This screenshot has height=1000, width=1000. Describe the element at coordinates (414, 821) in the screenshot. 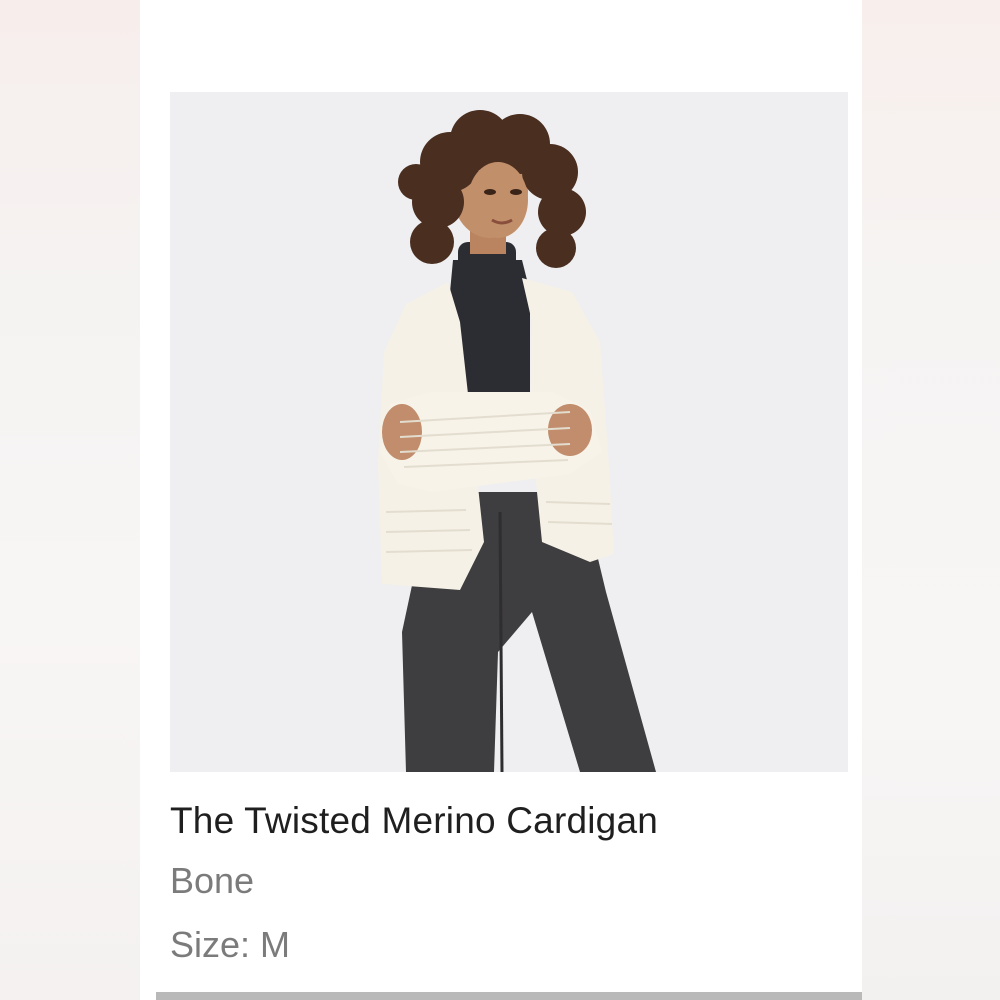

I see `product-title: The Twisted Merino Cardigan` at that location.